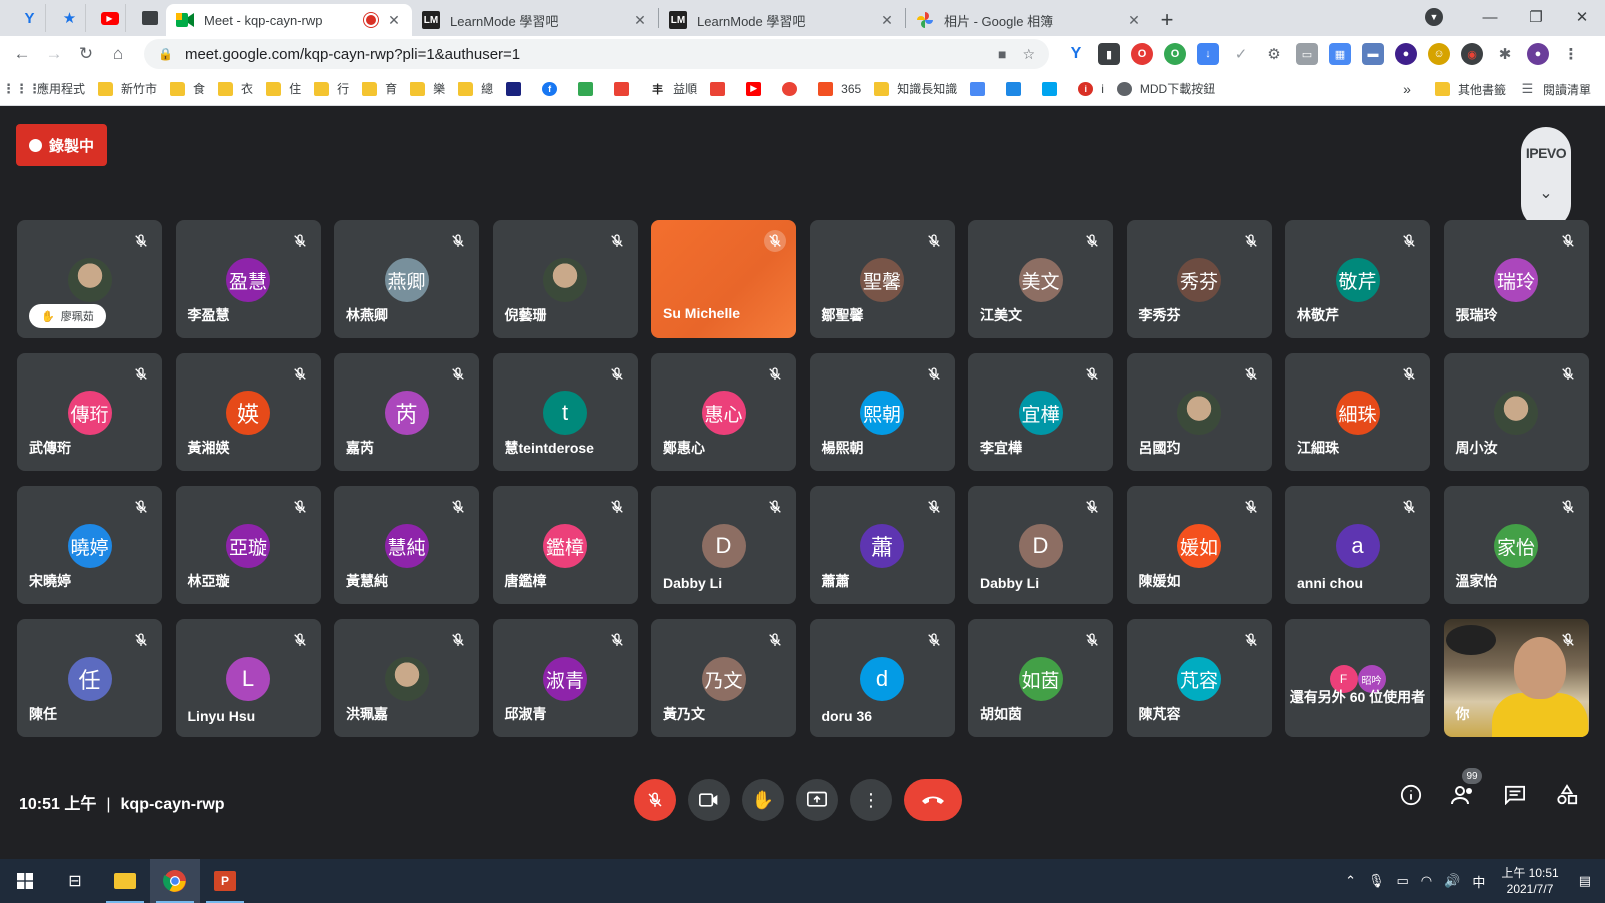  What do you see at coordinates (655, 800) in the screenshot?
I see `mic-off-button` at bounding box center [655, 800].